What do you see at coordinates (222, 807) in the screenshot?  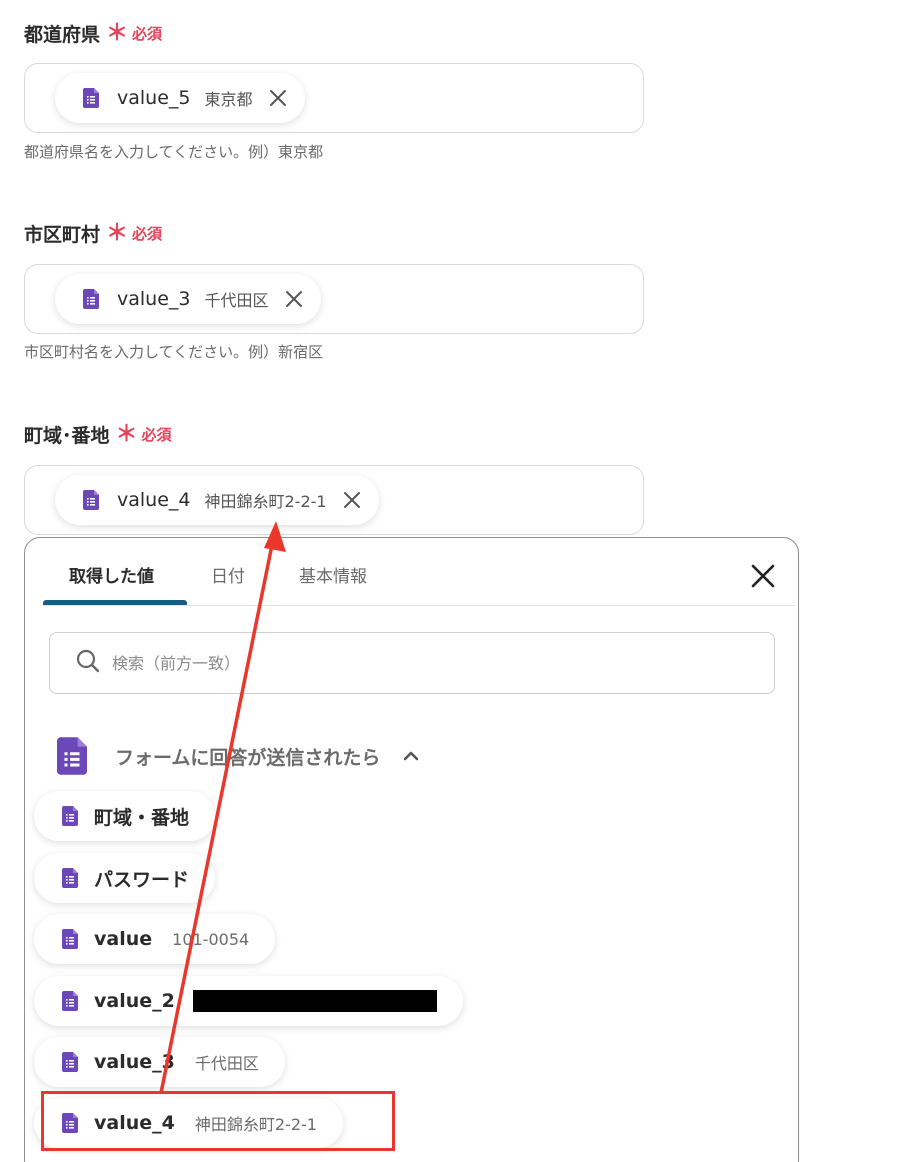 I see `annotation-arrow` at bounding box center [222, 807].